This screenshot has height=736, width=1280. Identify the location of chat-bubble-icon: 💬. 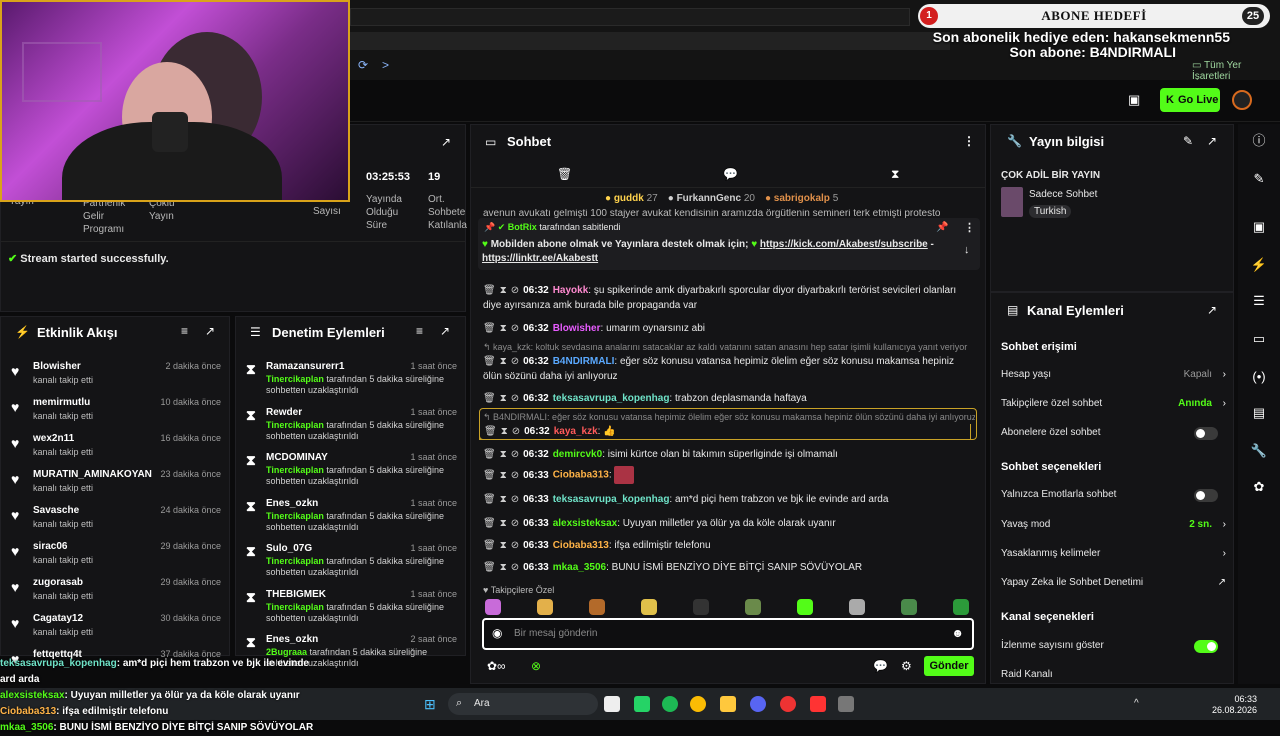
(730, 174).